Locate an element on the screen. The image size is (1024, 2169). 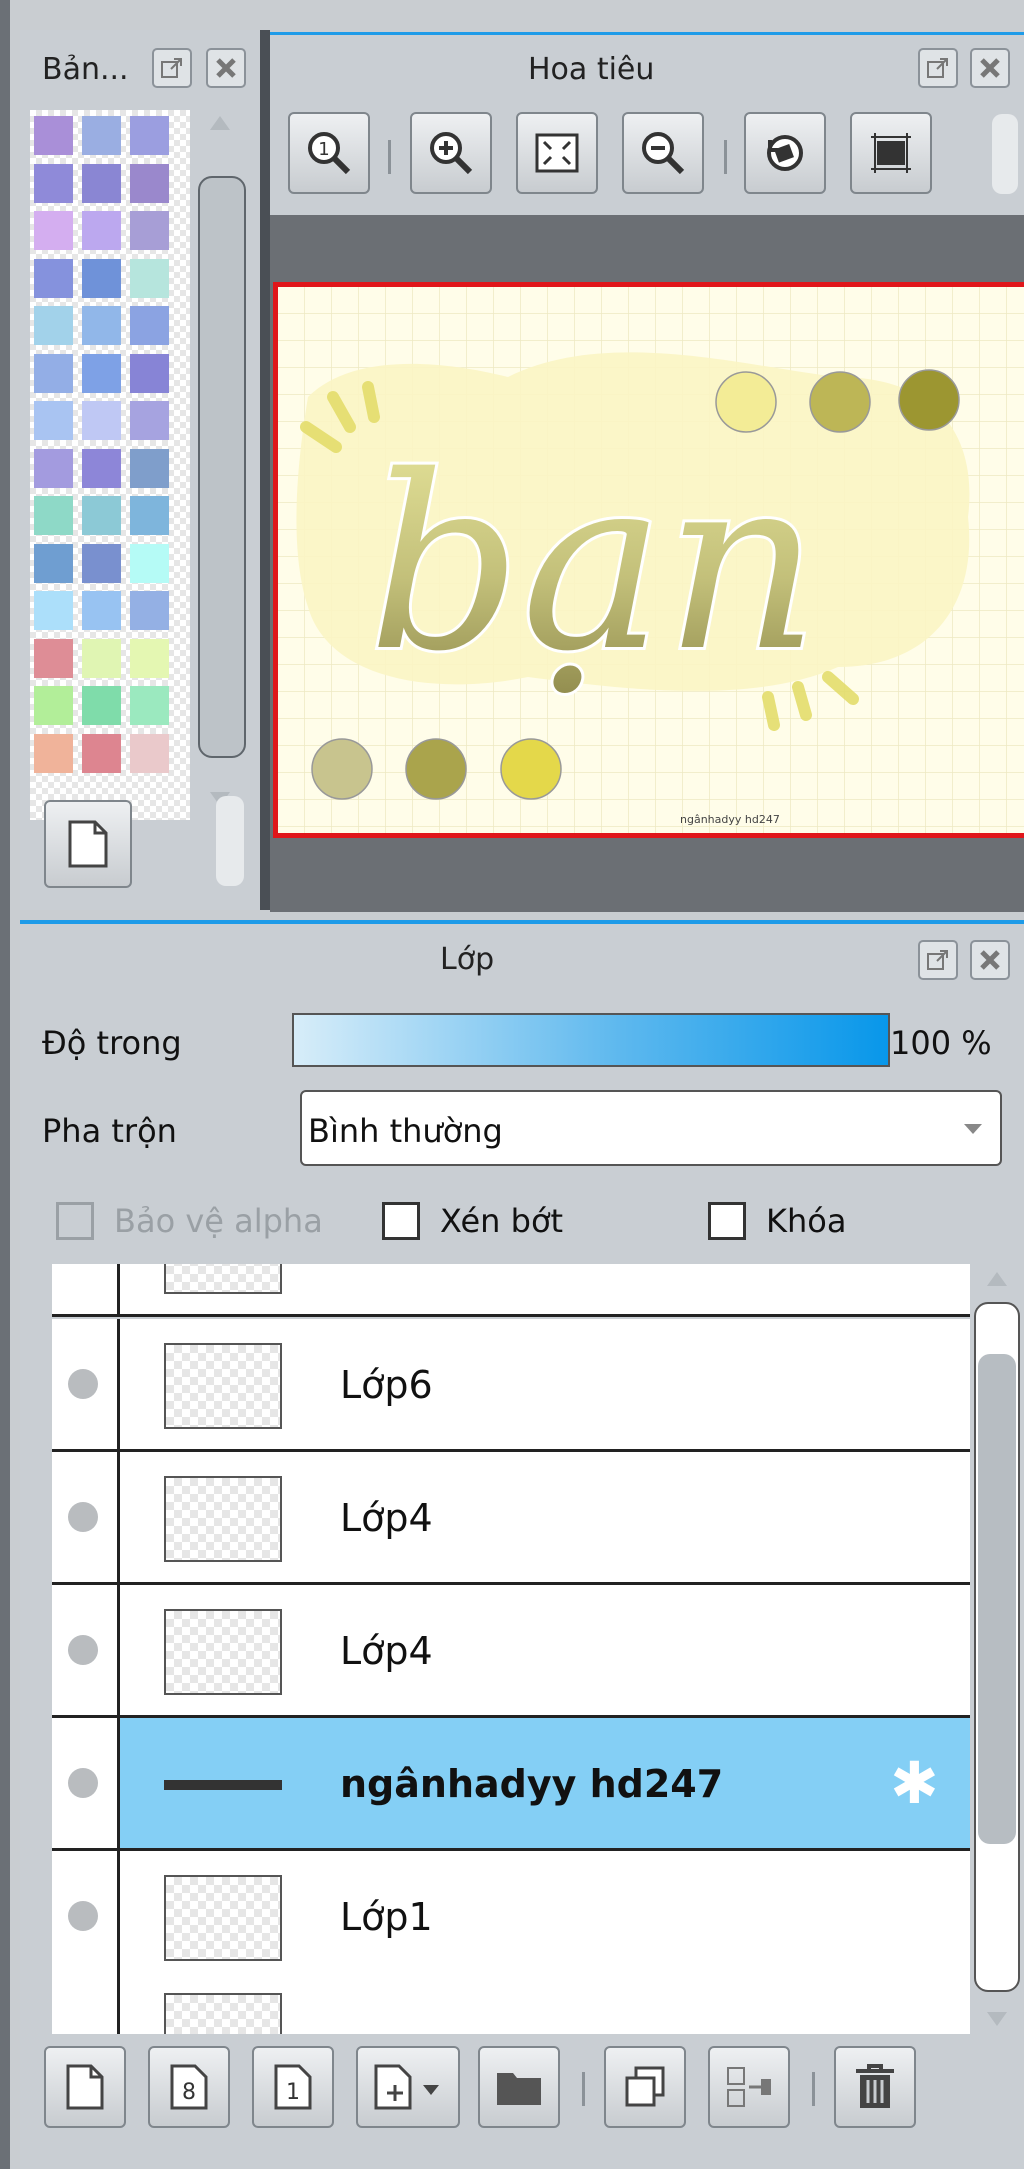
layer-row-partial-top is located at coordinates (511, 1290).